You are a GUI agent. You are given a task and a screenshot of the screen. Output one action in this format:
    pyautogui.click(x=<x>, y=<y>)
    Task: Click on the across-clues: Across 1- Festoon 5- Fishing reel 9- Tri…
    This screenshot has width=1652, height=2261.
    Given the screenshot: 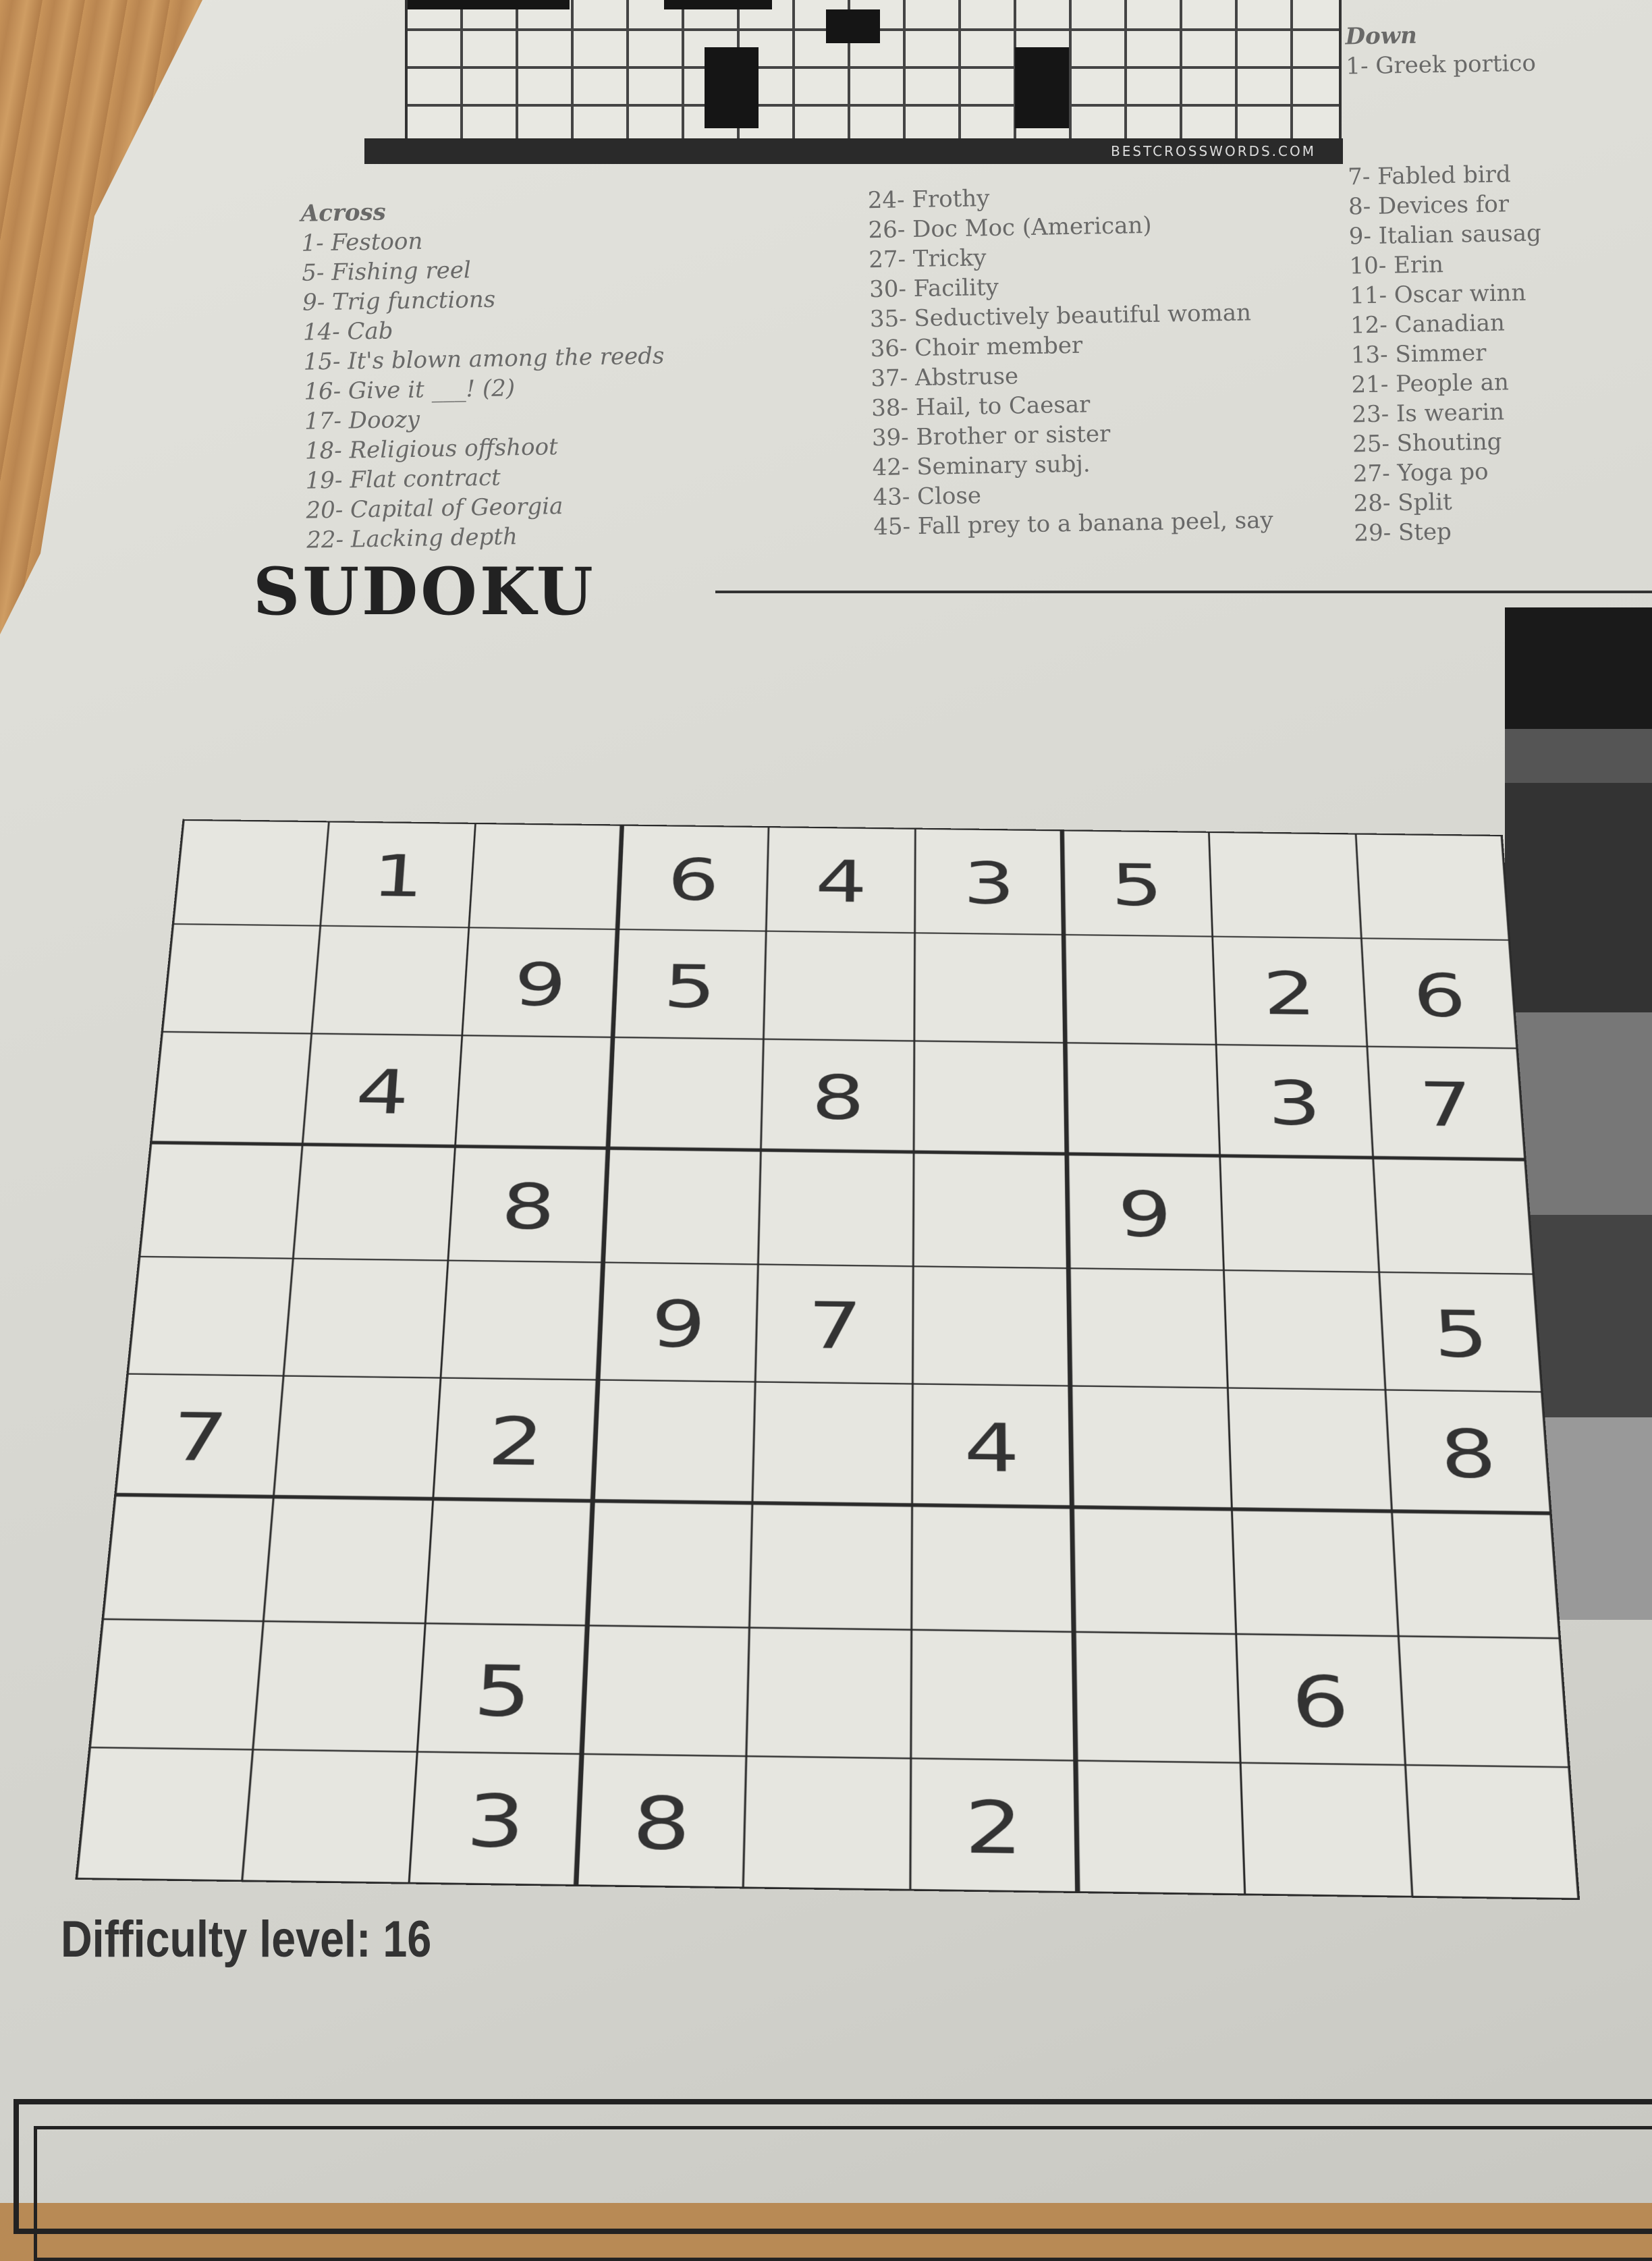 What is the action you would take?
    pyautogui.click(x=483, y=373)
    